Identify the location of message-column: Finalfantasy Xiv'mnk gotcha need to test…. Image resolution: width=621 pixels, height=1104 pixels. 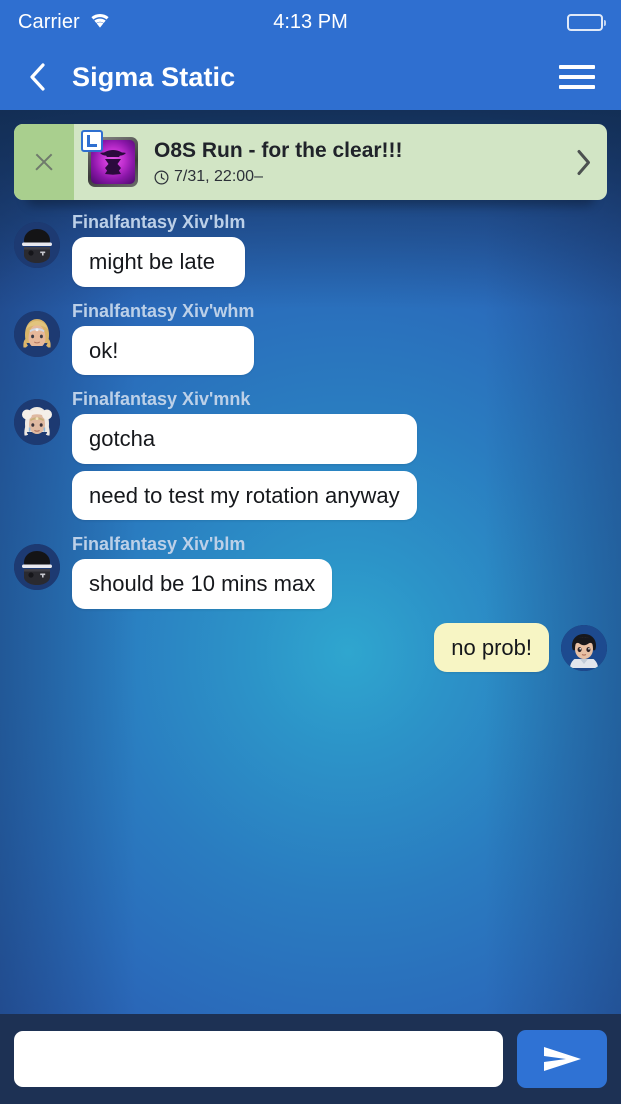
(244, 454).